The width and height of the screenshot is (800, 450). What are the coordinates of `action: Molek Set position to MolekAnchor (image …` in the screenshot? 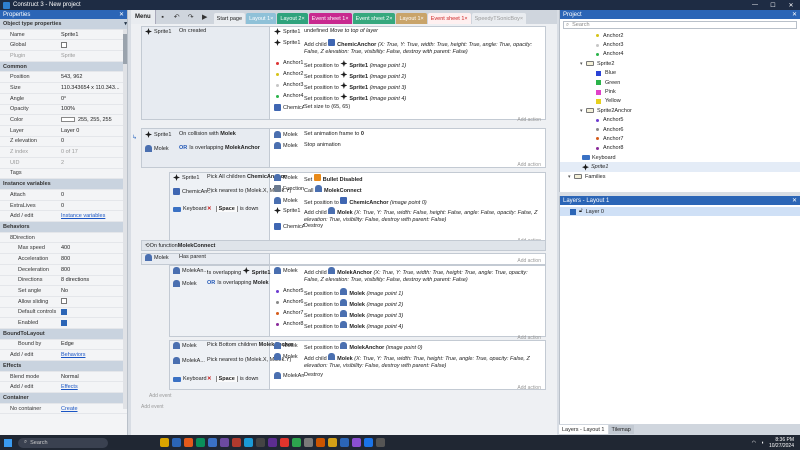 It's located at (408, 347).